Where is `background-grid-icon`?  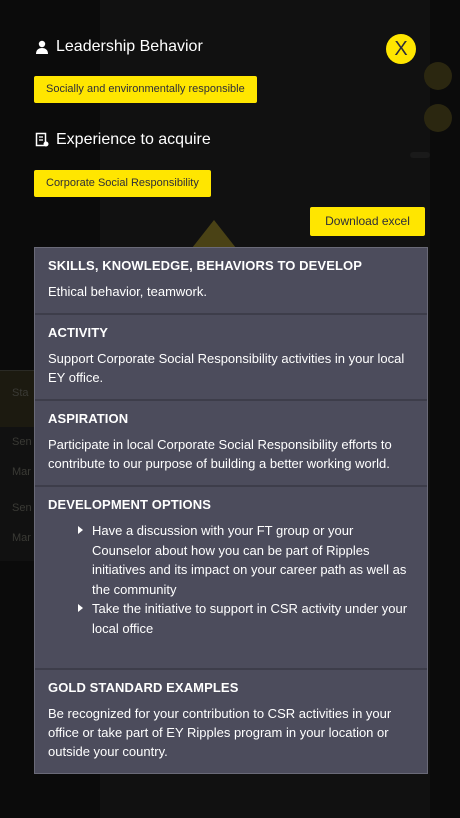 background-grid-icon is located at coordinates (438, 76).